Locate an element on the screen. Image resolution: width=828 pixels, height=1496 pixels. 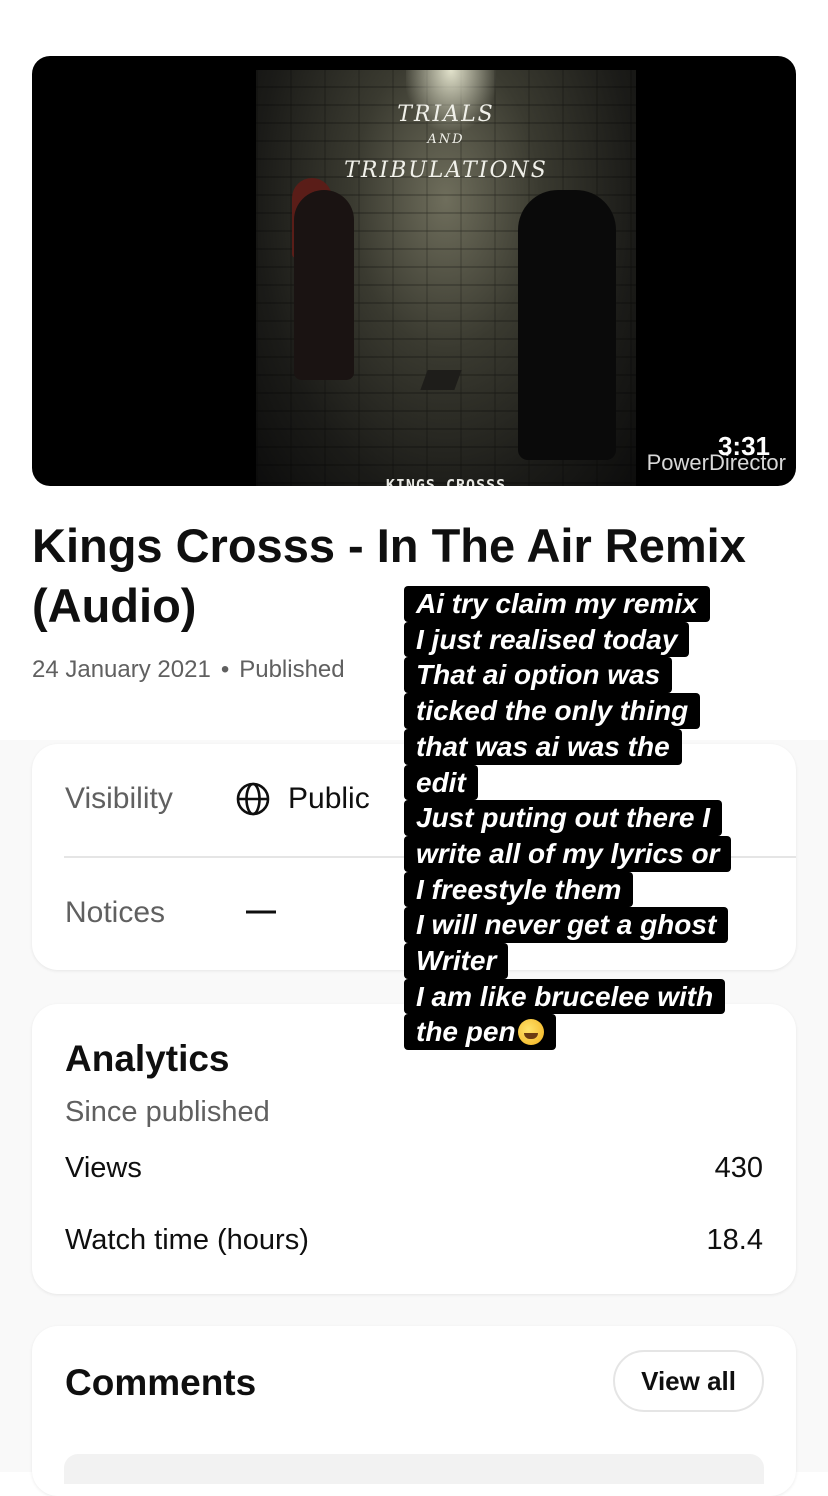
visibility-value: Public is located at coordinates (329, 799).